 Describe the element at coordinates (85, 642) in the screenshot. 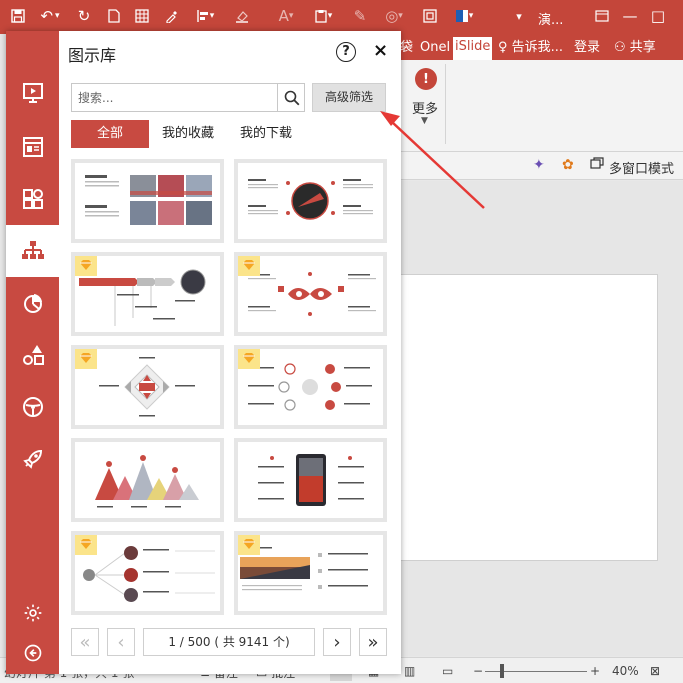

I see `first-page-button: «` at that location.